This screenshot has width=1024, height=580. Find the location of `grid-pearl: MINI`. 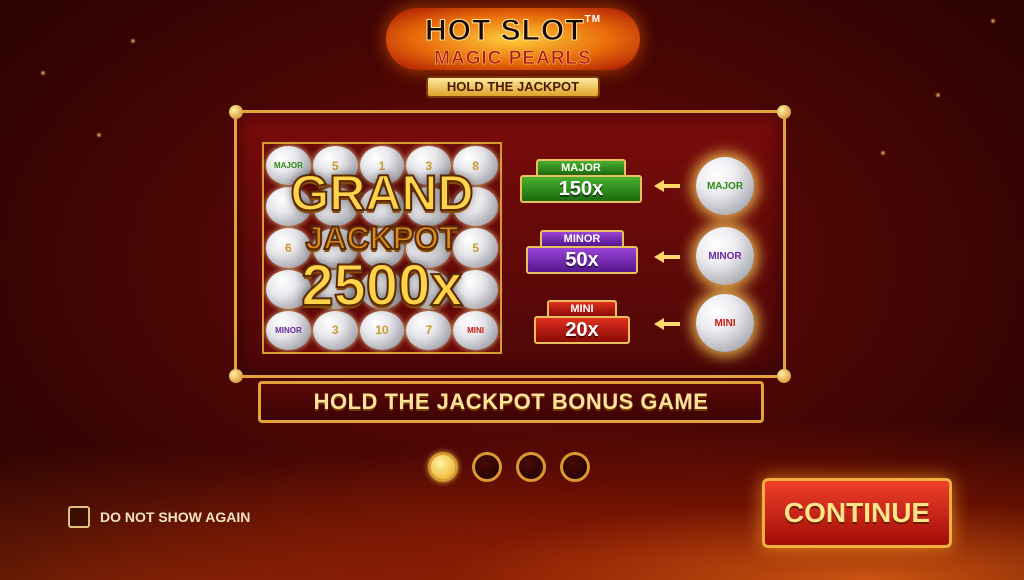

grid-pearl: MINI is located at coordinates (475, 330).